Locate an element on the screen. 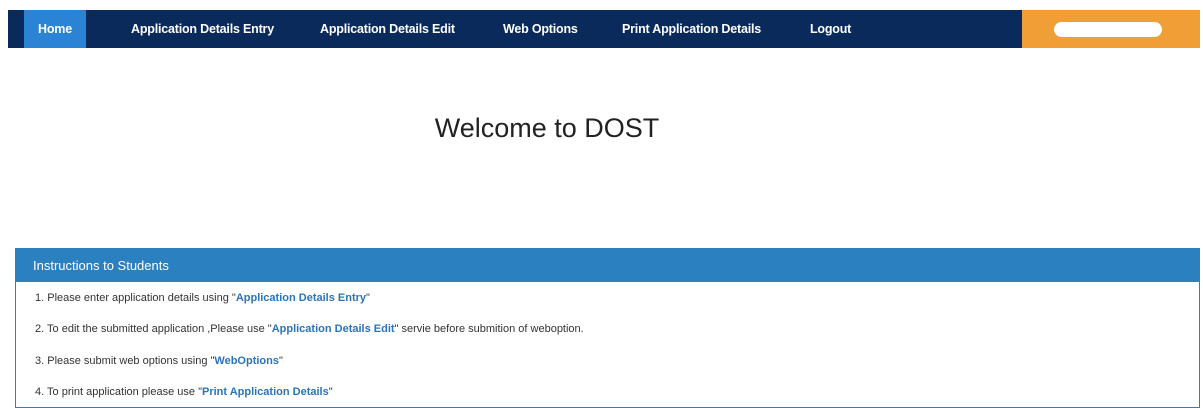 The width and height of the screenshot is (1203, 408). instructions-header: Instructions to Students is located at coordinates (607, 265).